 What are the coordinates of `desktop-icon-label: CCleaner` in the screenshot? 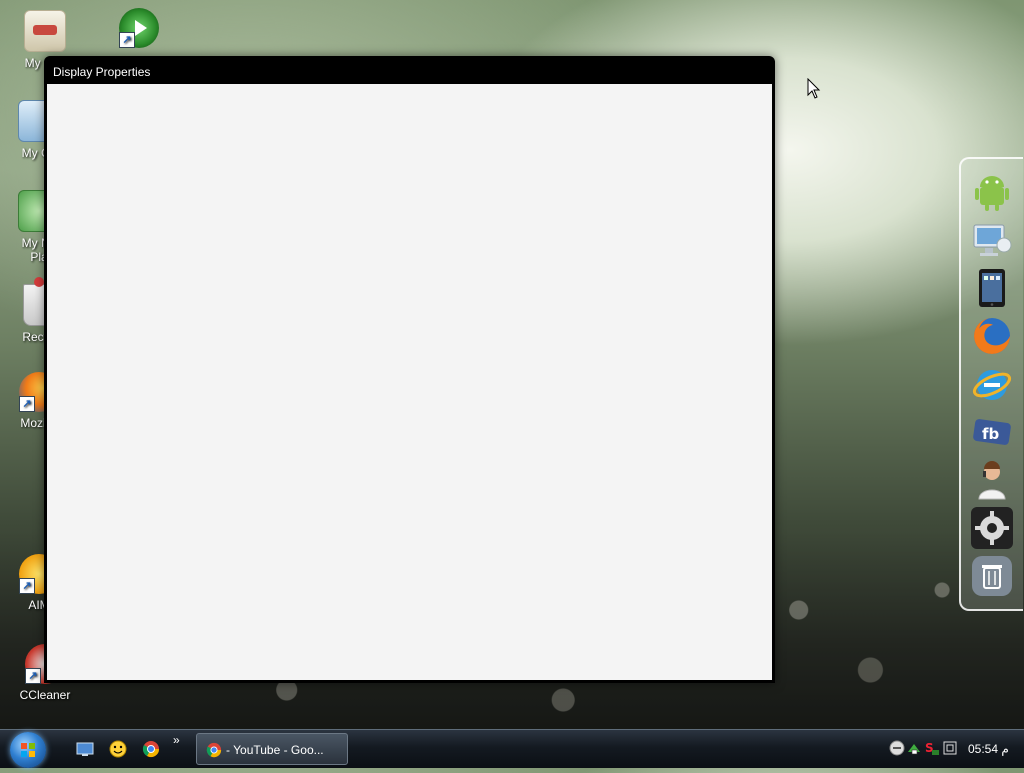 It's located at (45, 695).